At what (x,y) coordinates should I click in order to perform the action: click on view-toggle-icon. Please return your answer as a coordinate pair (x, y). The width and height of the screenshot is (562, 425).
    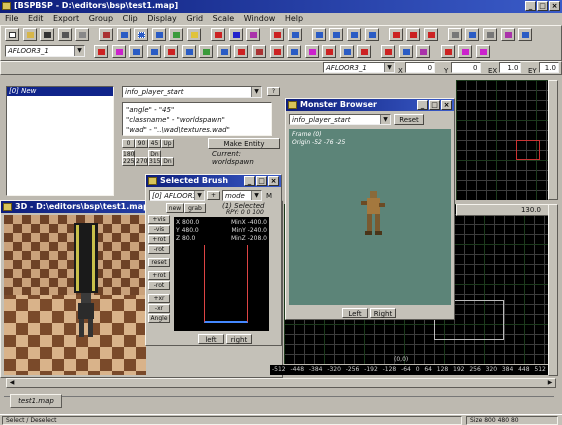
    Looking at the image, I should click on (454, 34).